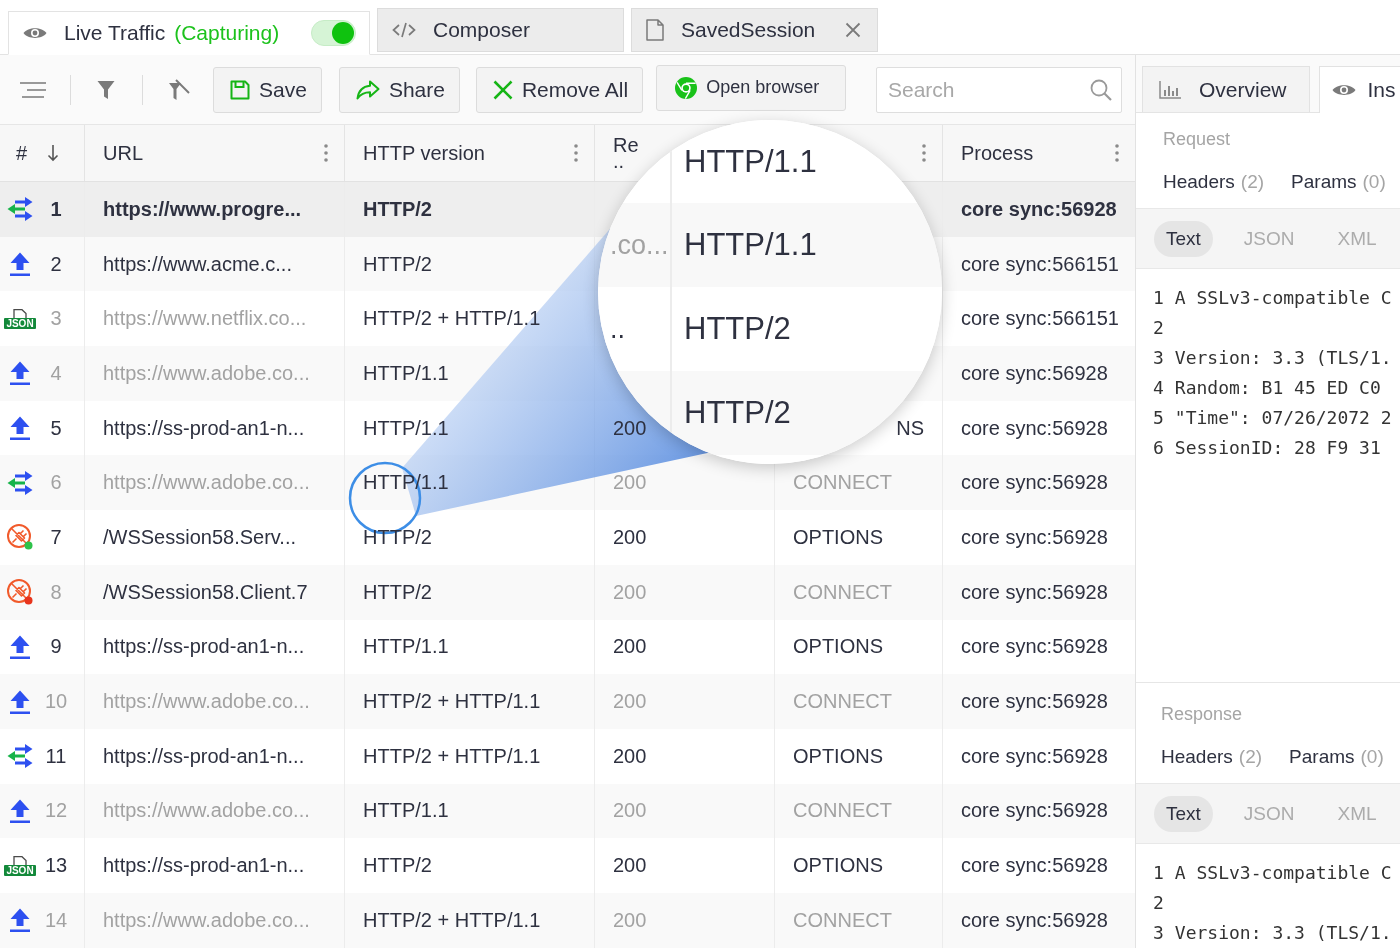  I want to click on row-number: 9, so click(56, 647).